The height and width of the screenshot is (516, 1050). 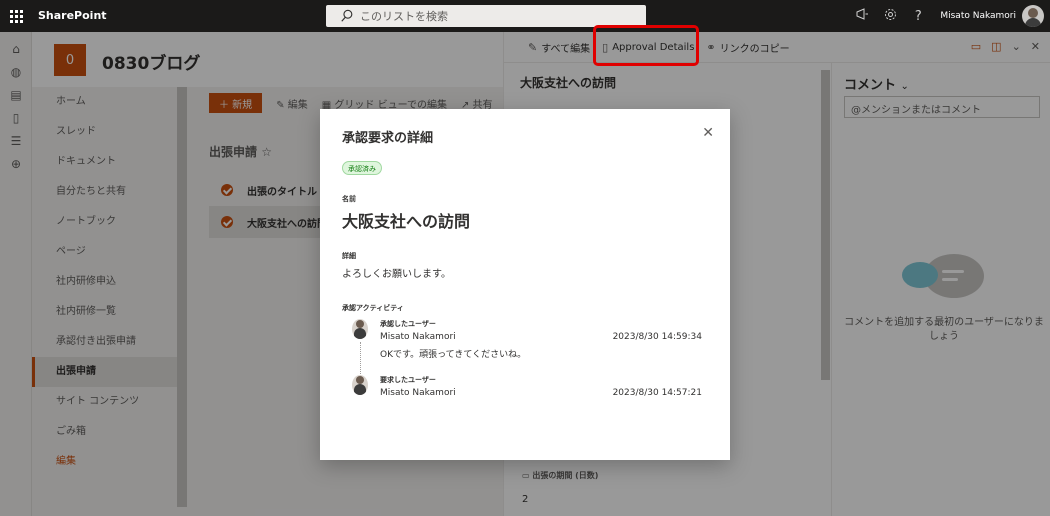 What do you see at coordinates (890, 16) in the screenshot?
I see `gear-icon` at bounding box center [890, 16].